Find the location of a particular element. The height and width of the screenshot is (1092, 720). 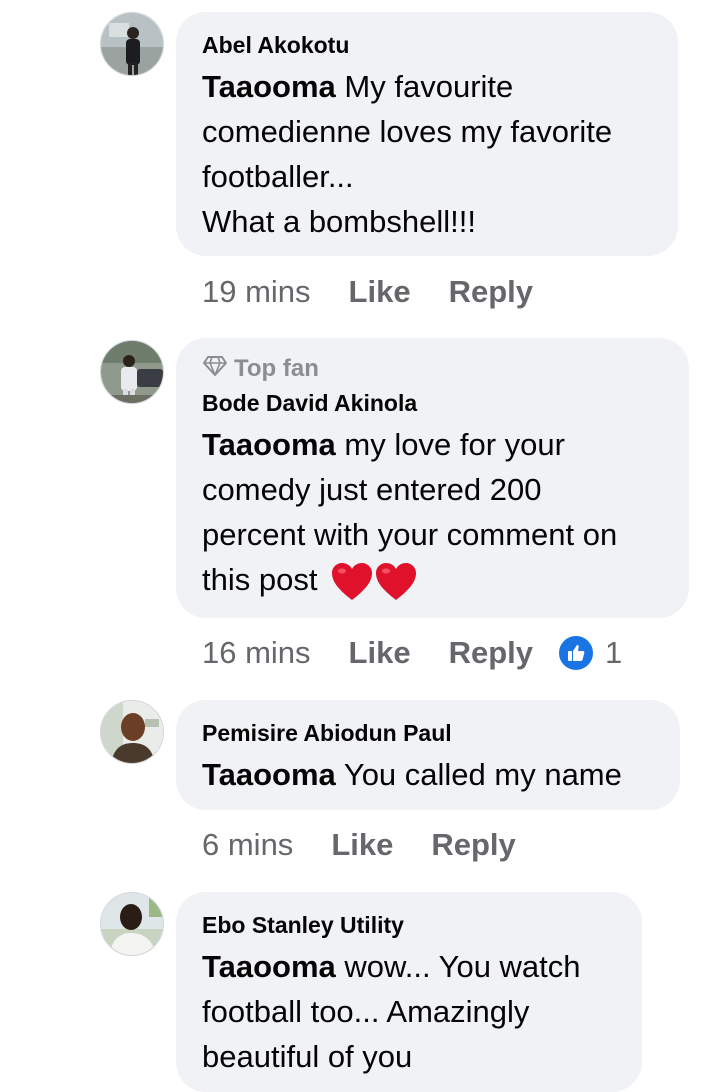

diamond-icon is located at coordinates (215, 369).